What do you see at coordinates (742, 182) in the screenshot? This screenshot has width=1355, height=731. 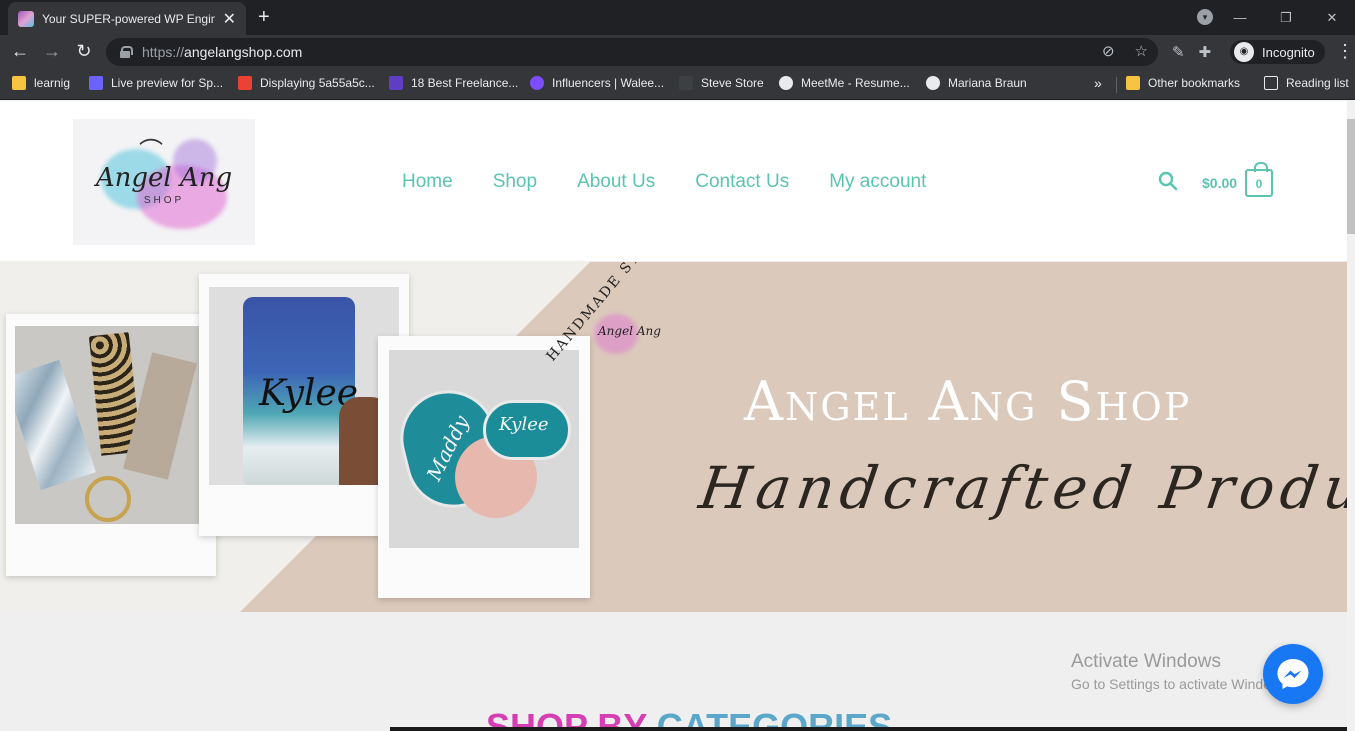 I see `nav-contact-us: Contact Us` at bounding box center [742, 182].